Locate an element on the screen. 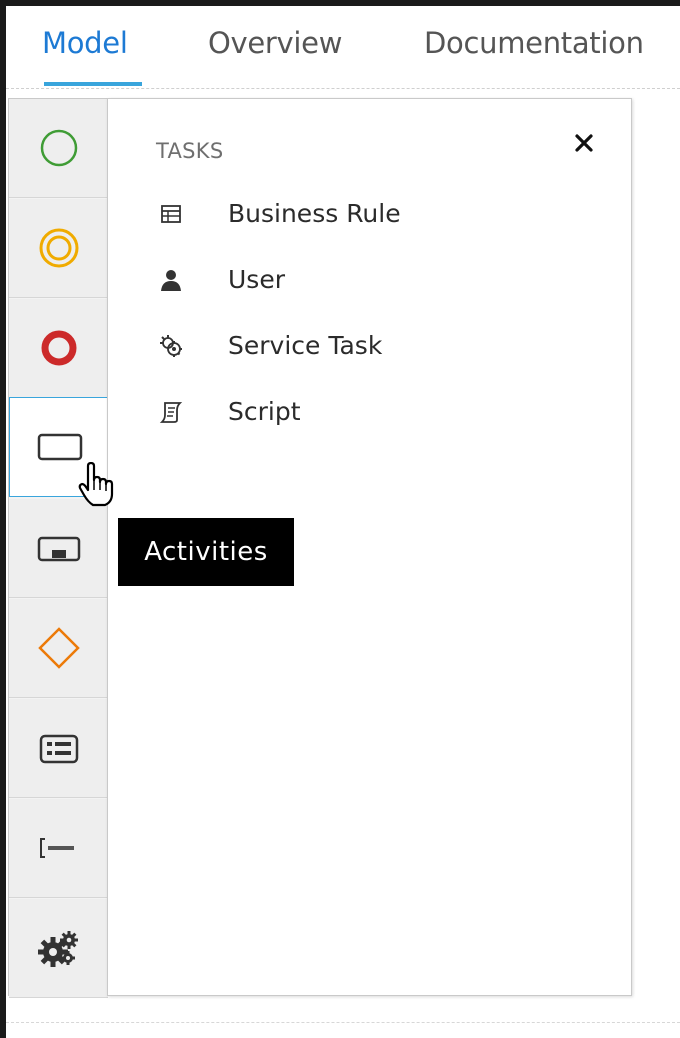 This screenshot has height=1038, width=680. task-label: Business Rule is located at coordinates (314, 213).